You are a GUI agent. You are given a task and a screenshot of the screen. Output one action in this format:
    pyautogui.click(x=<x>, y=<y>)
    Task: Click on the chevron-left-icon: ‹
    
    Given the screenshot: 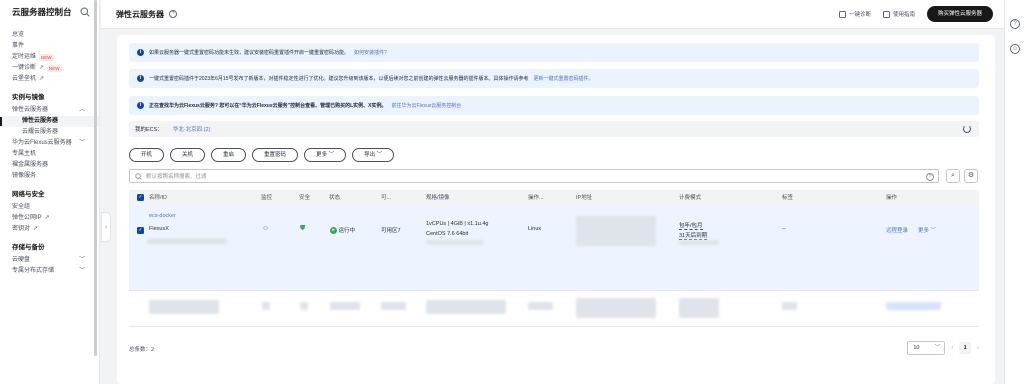 What is the action you would take?
    pyautogui.click(x=106, y=227)
    